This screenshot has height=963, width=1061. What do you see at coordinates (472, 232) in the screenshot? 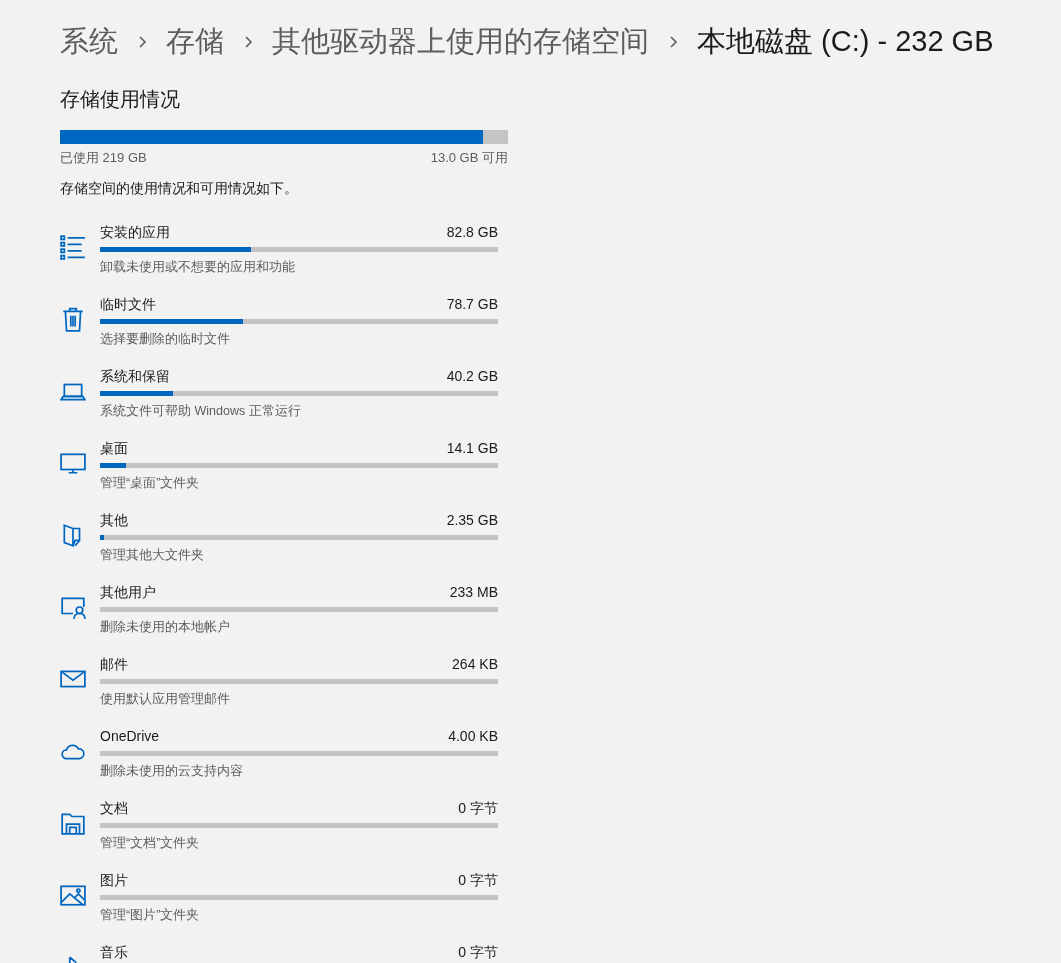
I see `category-size: 82.8 GB` at bounding box center [472, 232].